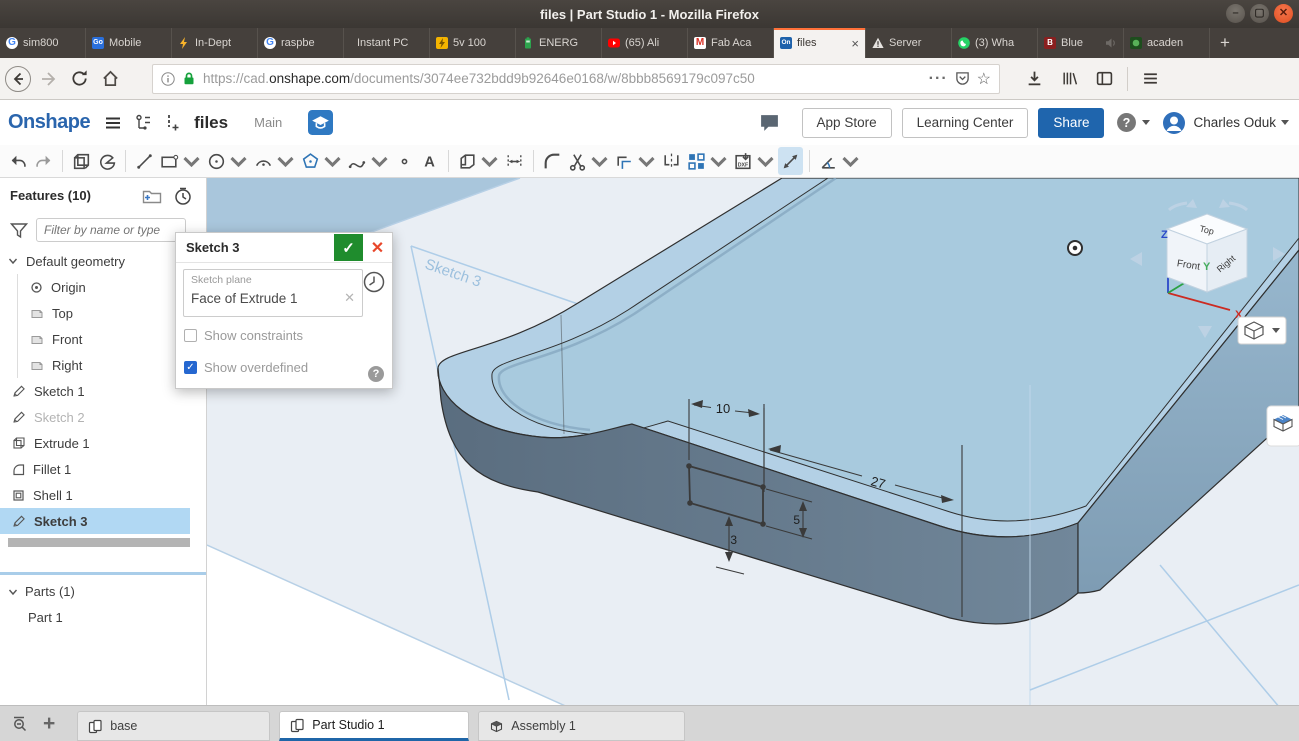  I want to click on create-version-icon, so click(171, 122).